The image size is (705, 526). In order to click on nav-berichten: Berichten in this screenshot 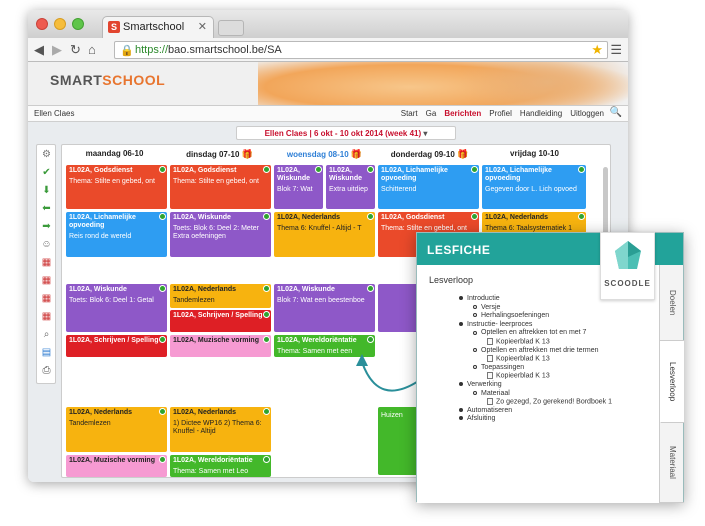, I will do `click(462, 113)`.